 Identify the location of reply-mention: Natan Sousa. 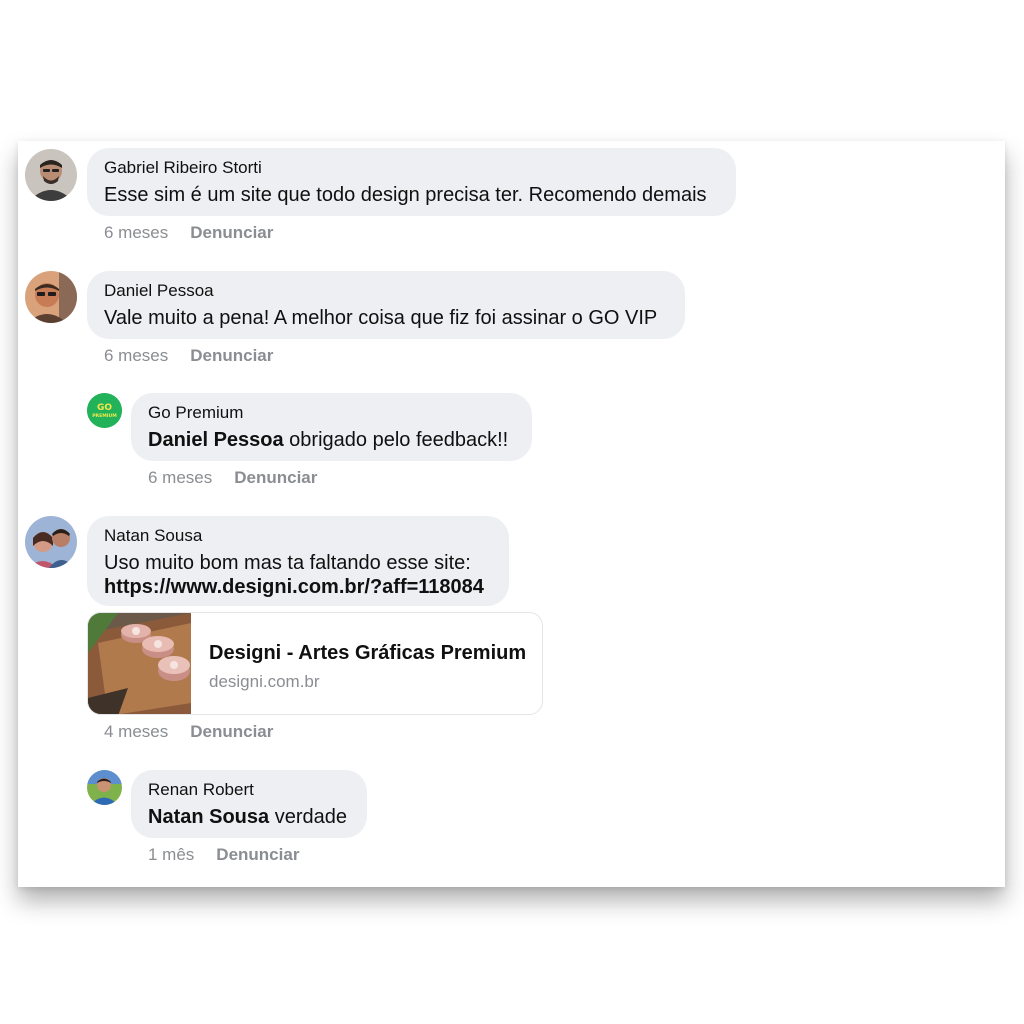
(208, 817).